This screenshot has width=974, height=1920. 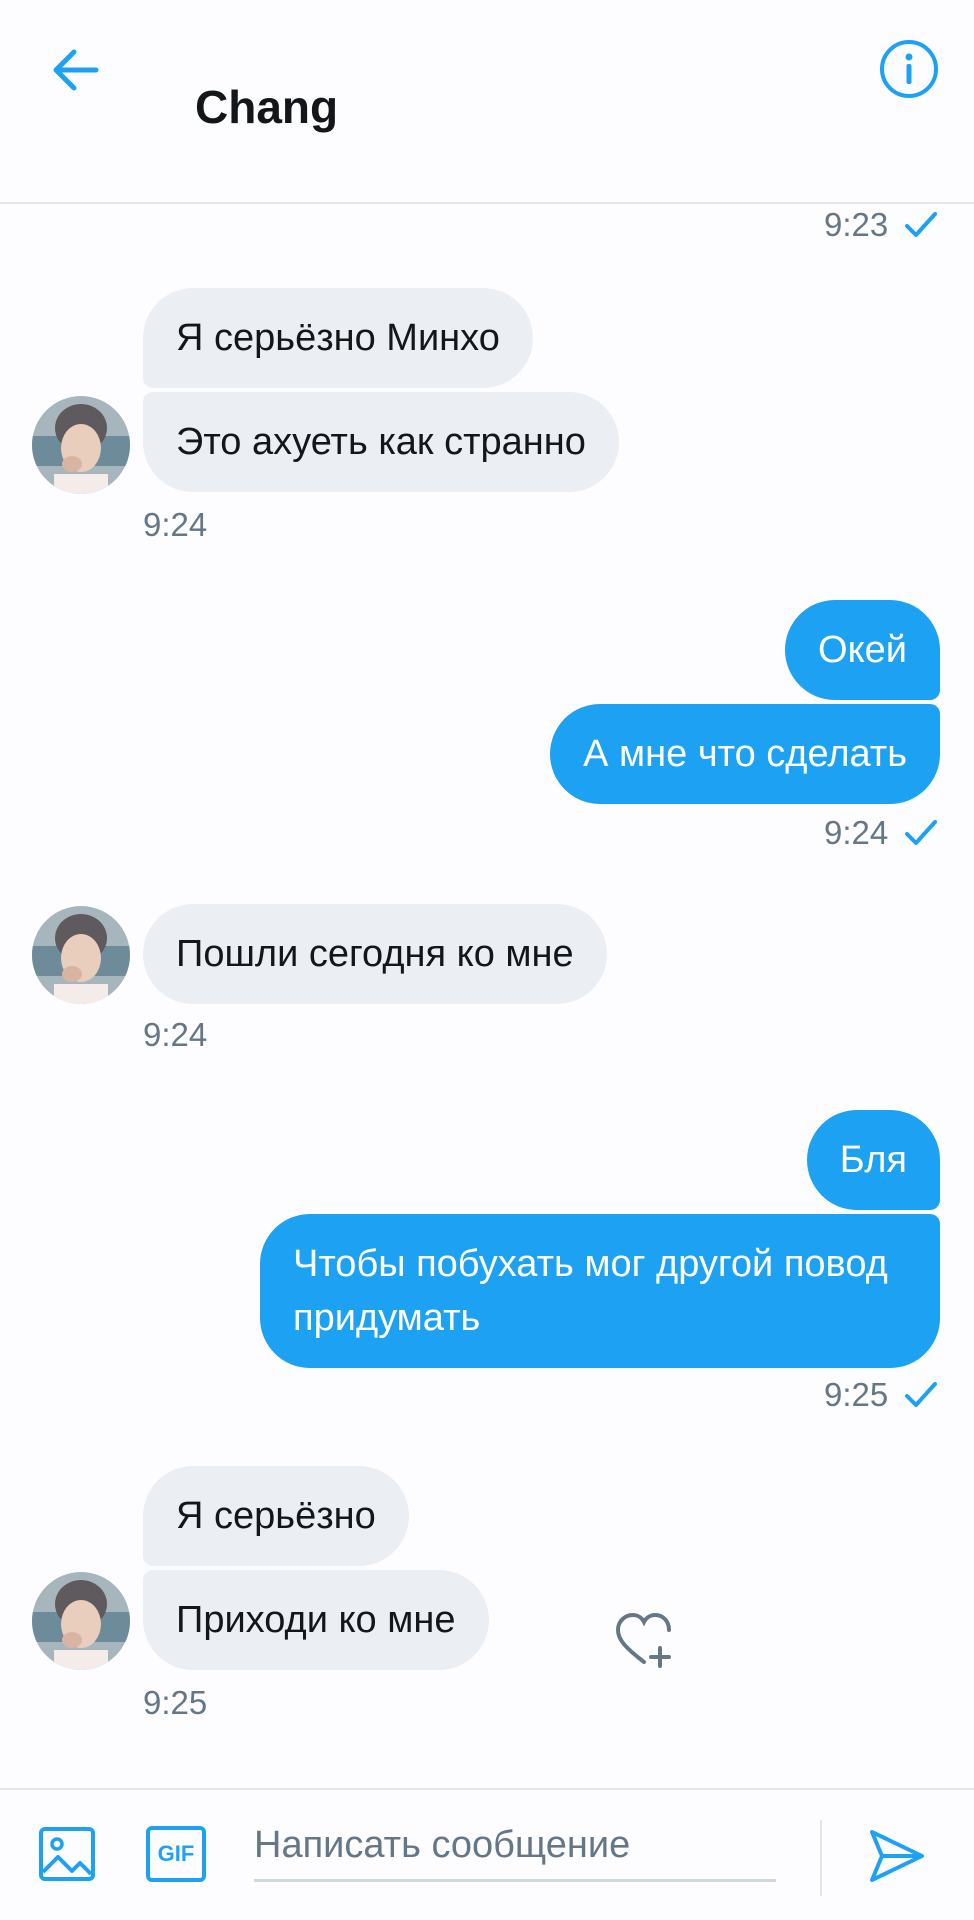 I want to click on image-icon, so click(x=67, y=1854).